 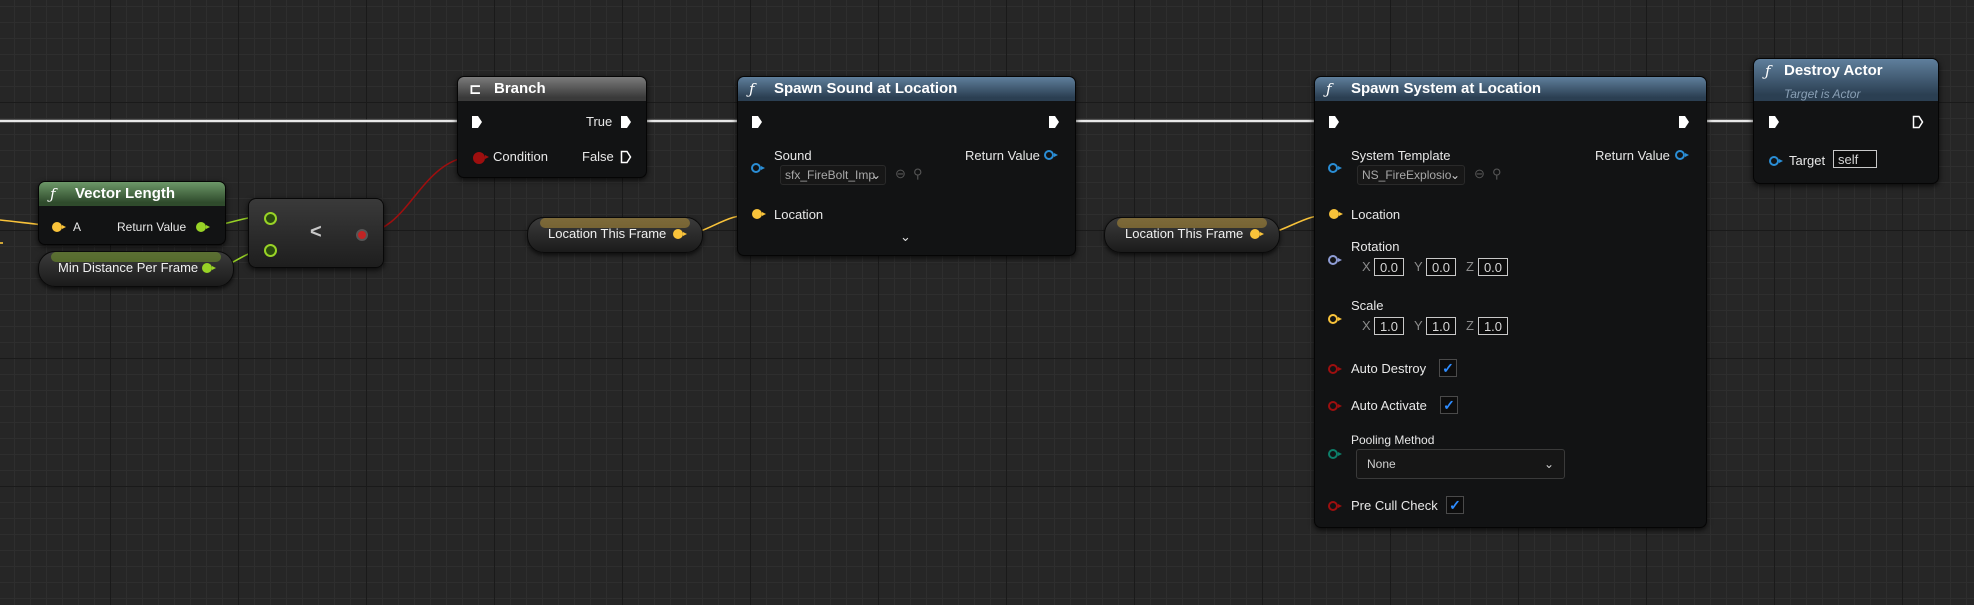 What do you see at coordinates (1334, 122) in the screenshot?
I see `spawn-system-exec-in` at bounding box center [1334, 122].